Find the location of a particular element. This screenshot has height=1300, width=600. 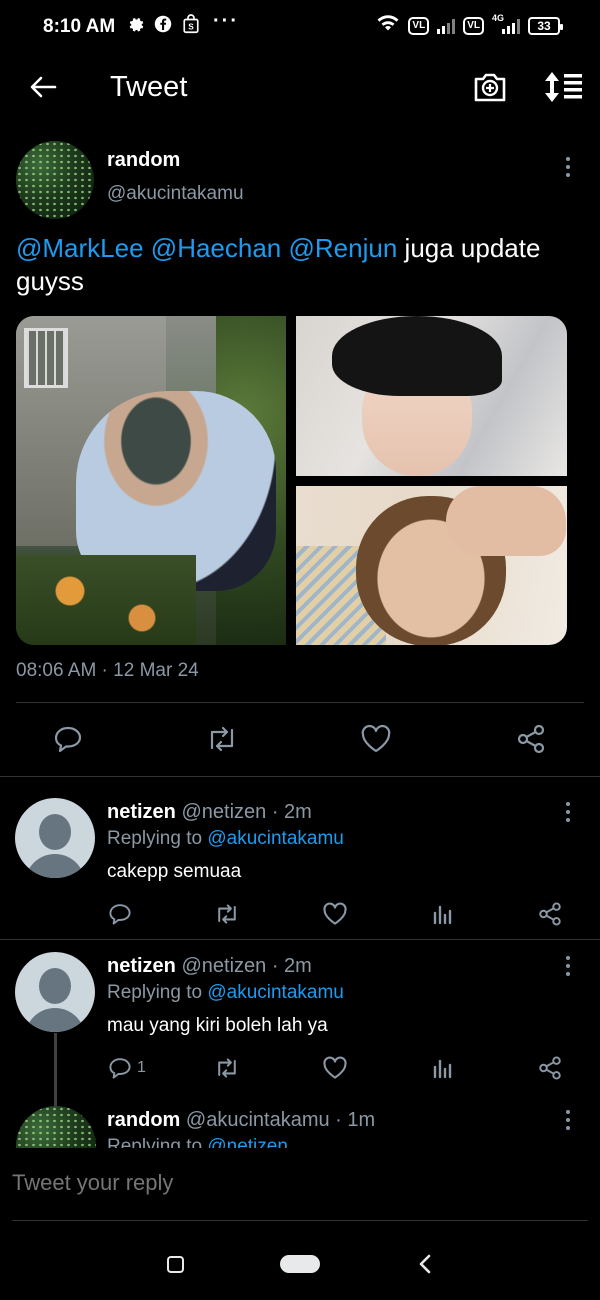

tweet-more-button is located at coordinates (568, 167).